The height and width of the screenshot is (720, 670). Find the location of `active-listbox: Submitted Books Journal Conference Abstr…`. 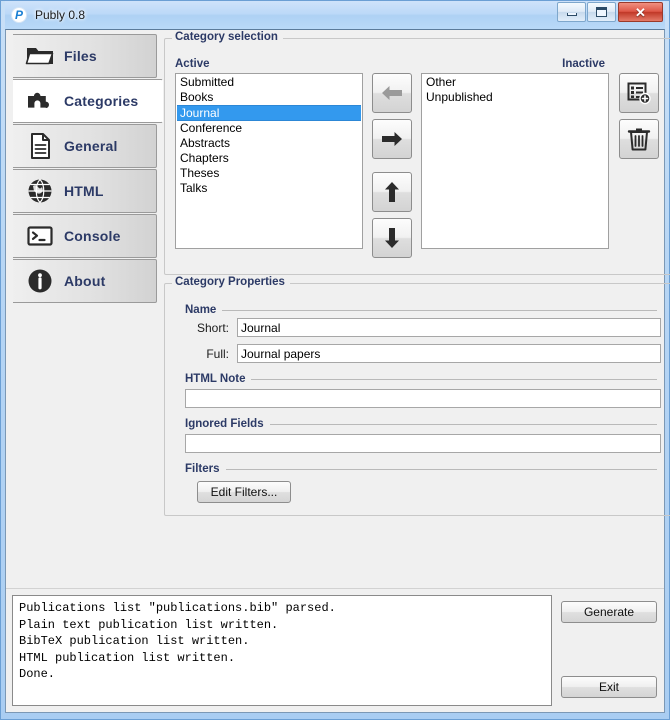

active-listbox: Submitted Books Journal Conference Abstr… is located at coordinates (269, 161).